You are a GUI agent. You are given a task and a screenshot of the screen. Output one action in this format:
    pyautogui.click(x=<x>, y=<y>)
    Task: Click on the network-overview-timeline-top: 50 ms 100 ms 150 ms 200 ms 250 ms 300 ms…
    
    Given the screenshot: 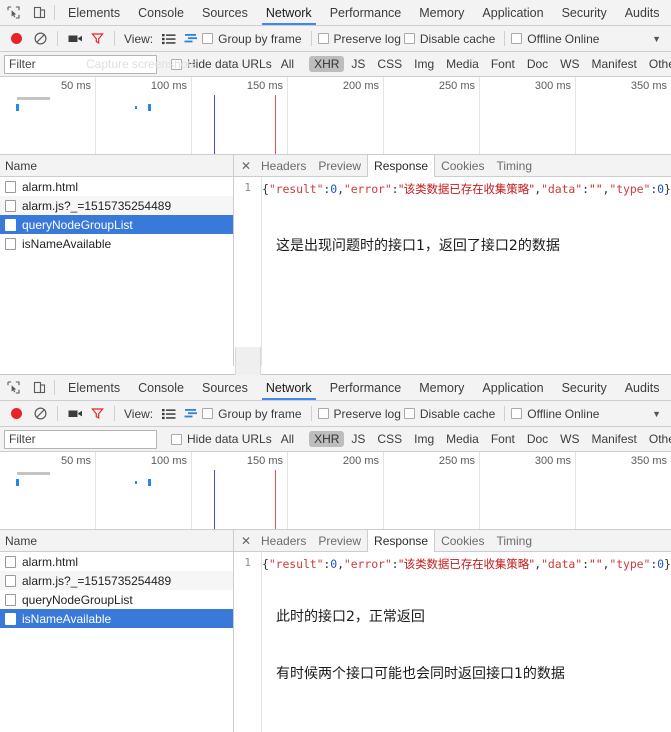 What is the action you would take?
    pyautogui.click(x=335, y=116)
    